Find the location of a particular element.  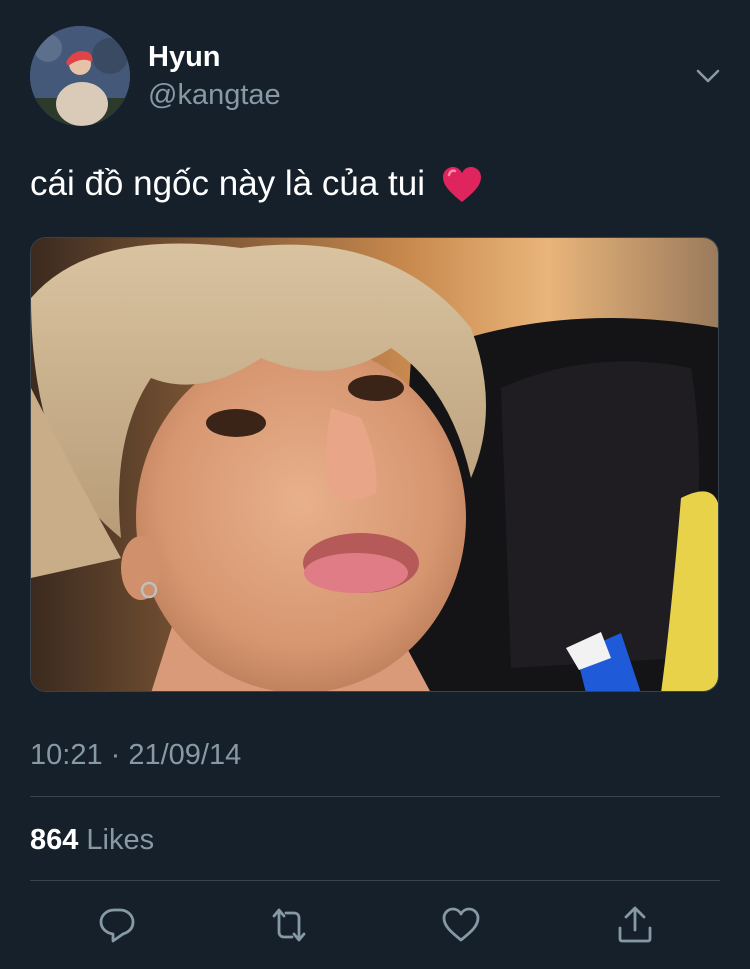

tweet-text-body: cái đồ ngốc này là của tui is located at coordinates (227, 183).